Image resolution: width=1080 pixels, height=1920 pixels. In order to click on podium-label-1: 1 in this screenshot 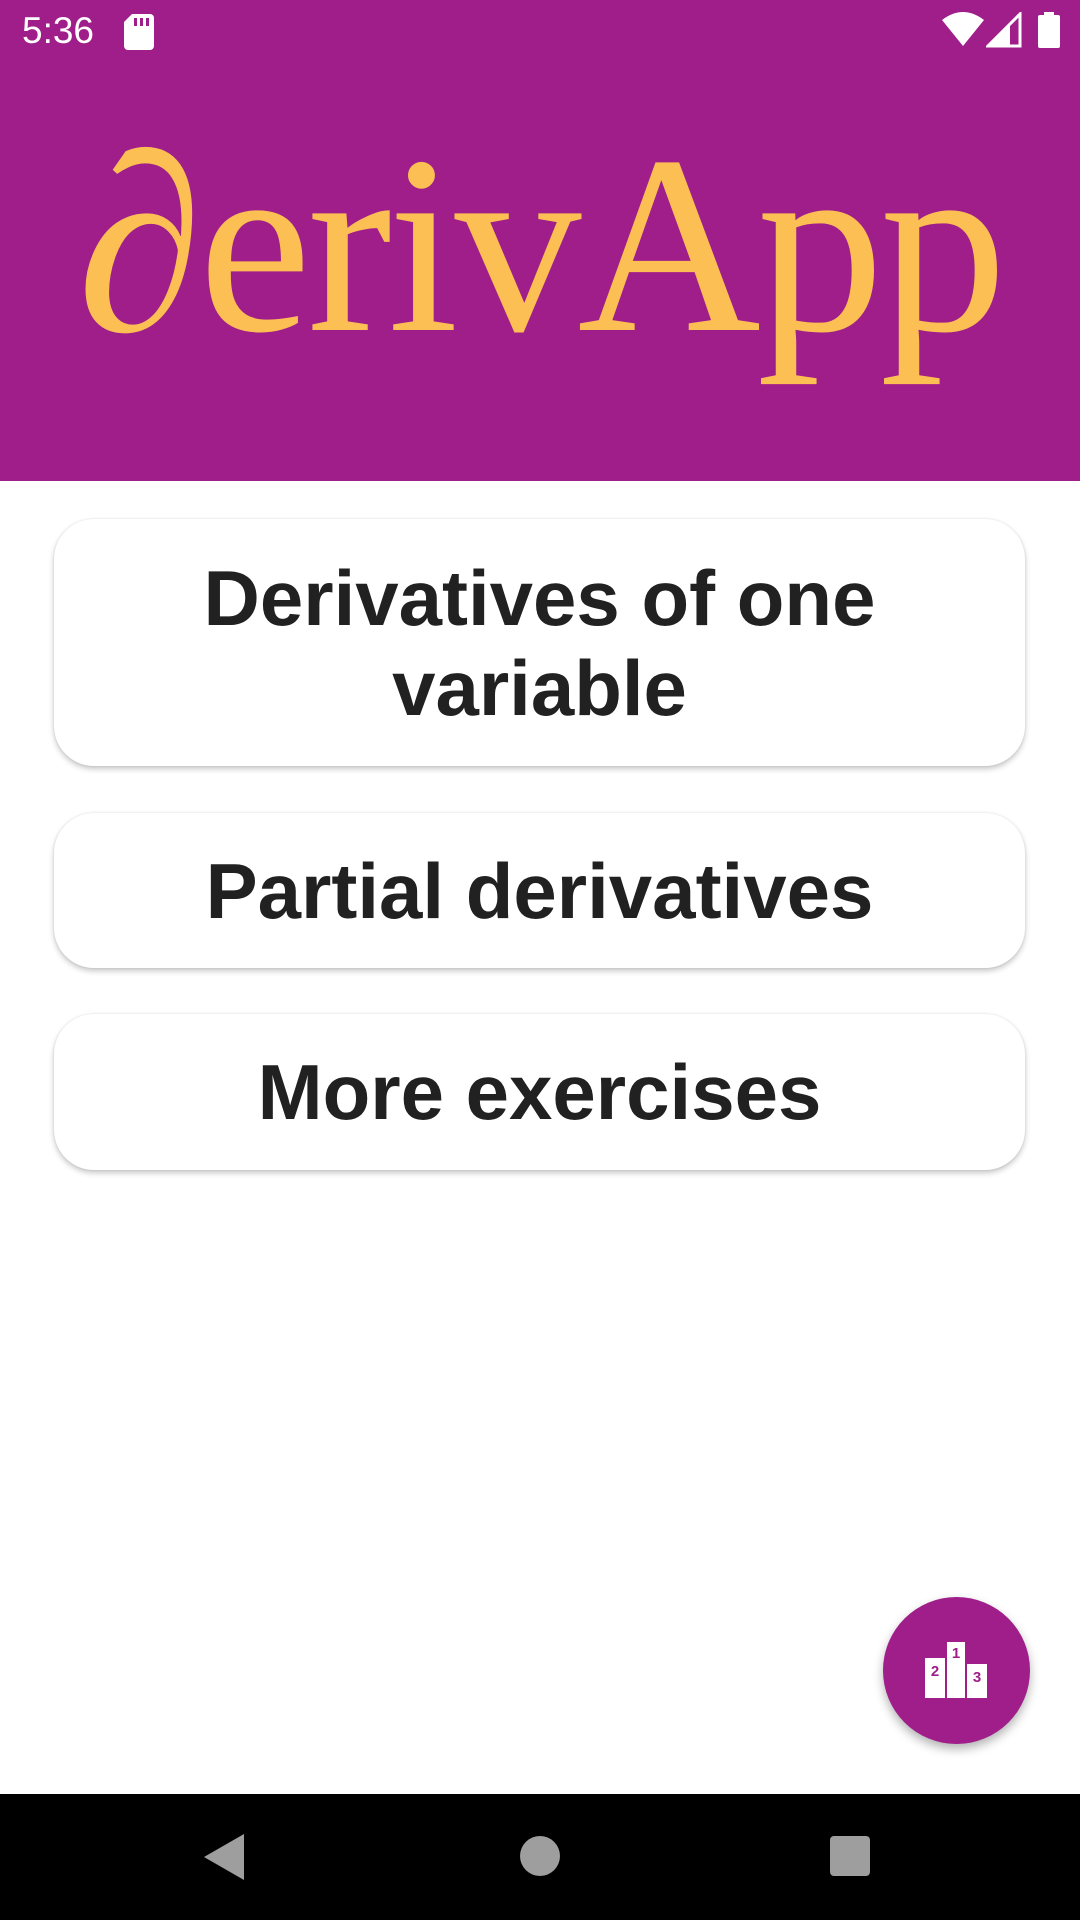, I will do `click(956, 1653)`.